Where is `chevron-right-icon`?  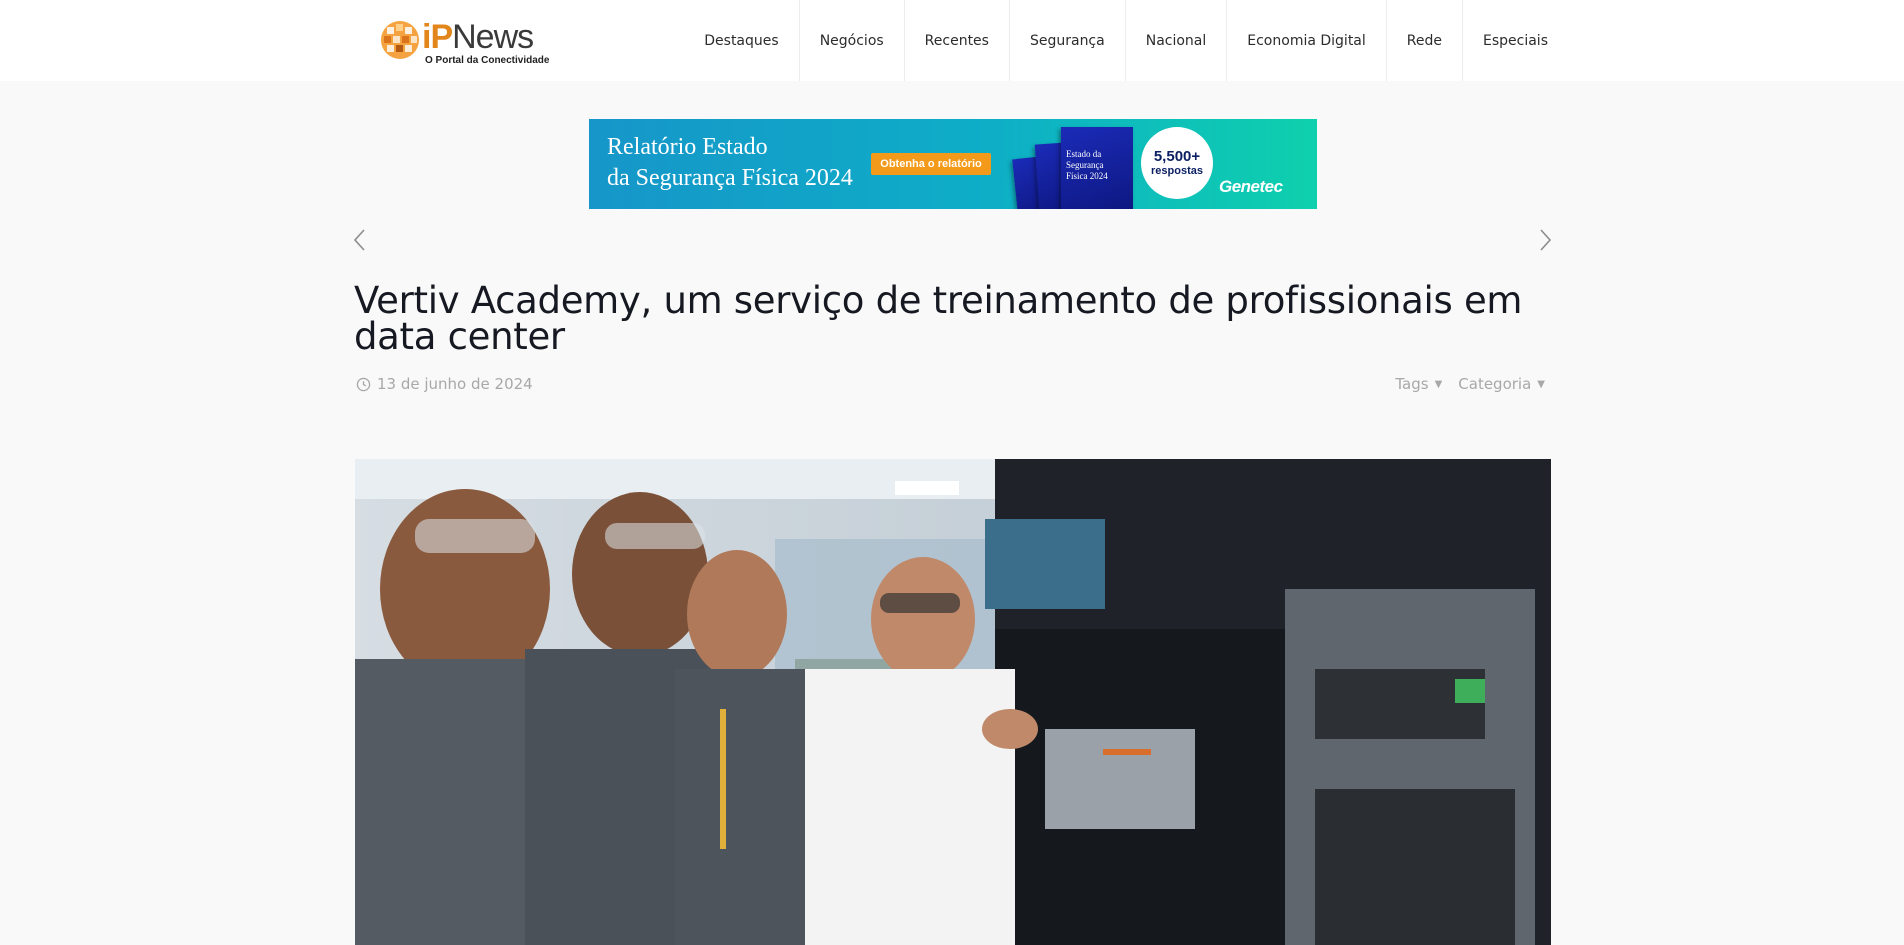
chevron-right-icon is located at coordinates (1546, 240).